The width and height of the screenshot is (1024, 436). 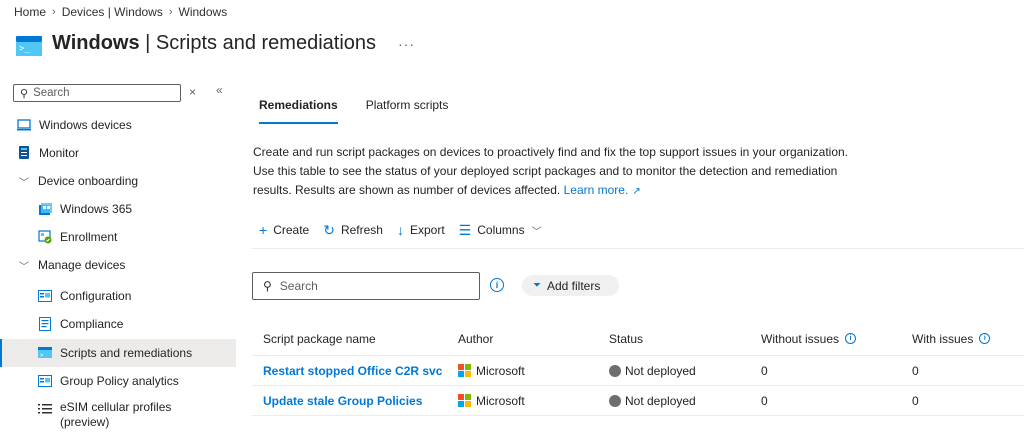 I want to click on monitor-icon, so click(x=24, y=153).